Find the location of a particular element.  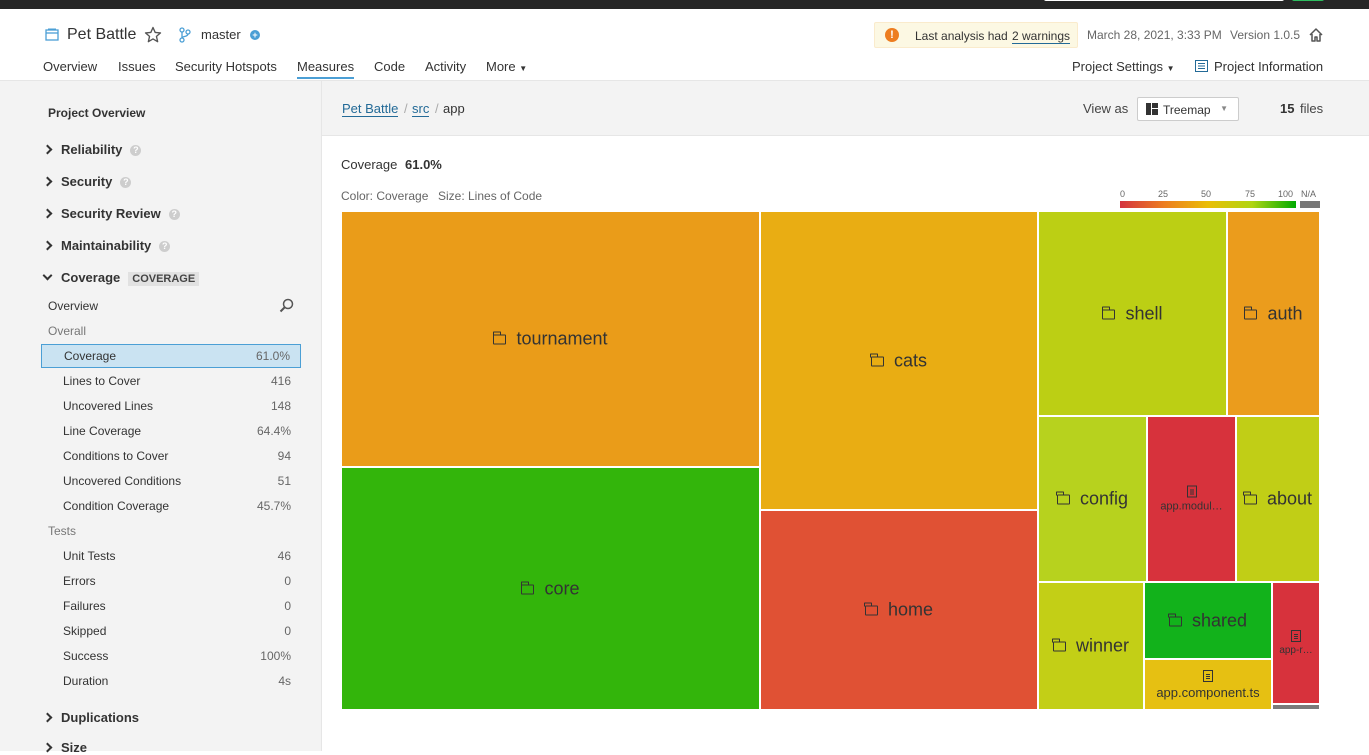

tab-code: Code is located at coordinates (389, 66).